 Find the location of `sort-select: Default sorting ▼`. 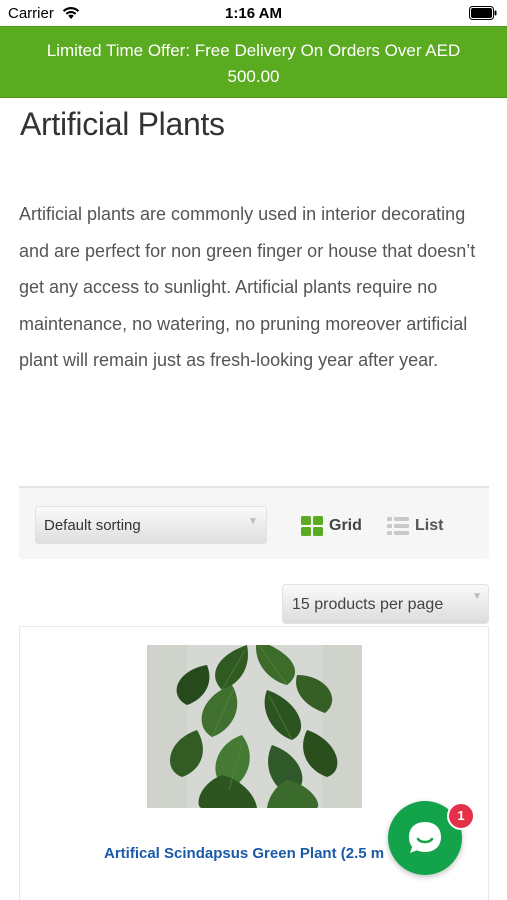

sort-select: Default sorting ▼ is located at coordinates (151, 525).